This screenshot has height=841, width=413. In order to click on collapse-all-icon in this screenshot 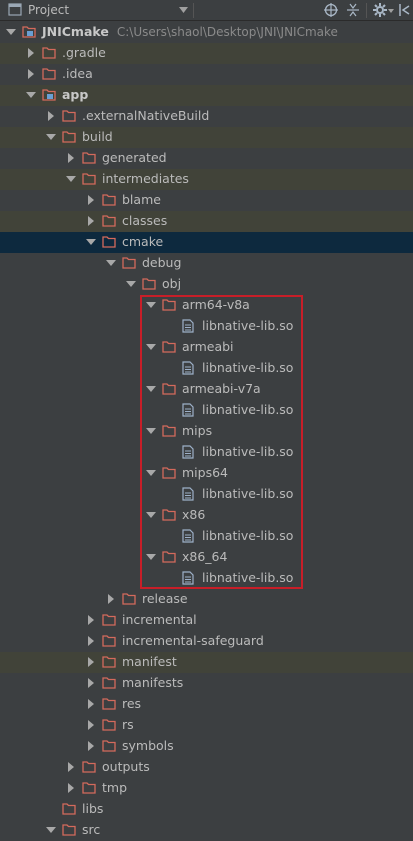, I will do `click(353, 10)`.